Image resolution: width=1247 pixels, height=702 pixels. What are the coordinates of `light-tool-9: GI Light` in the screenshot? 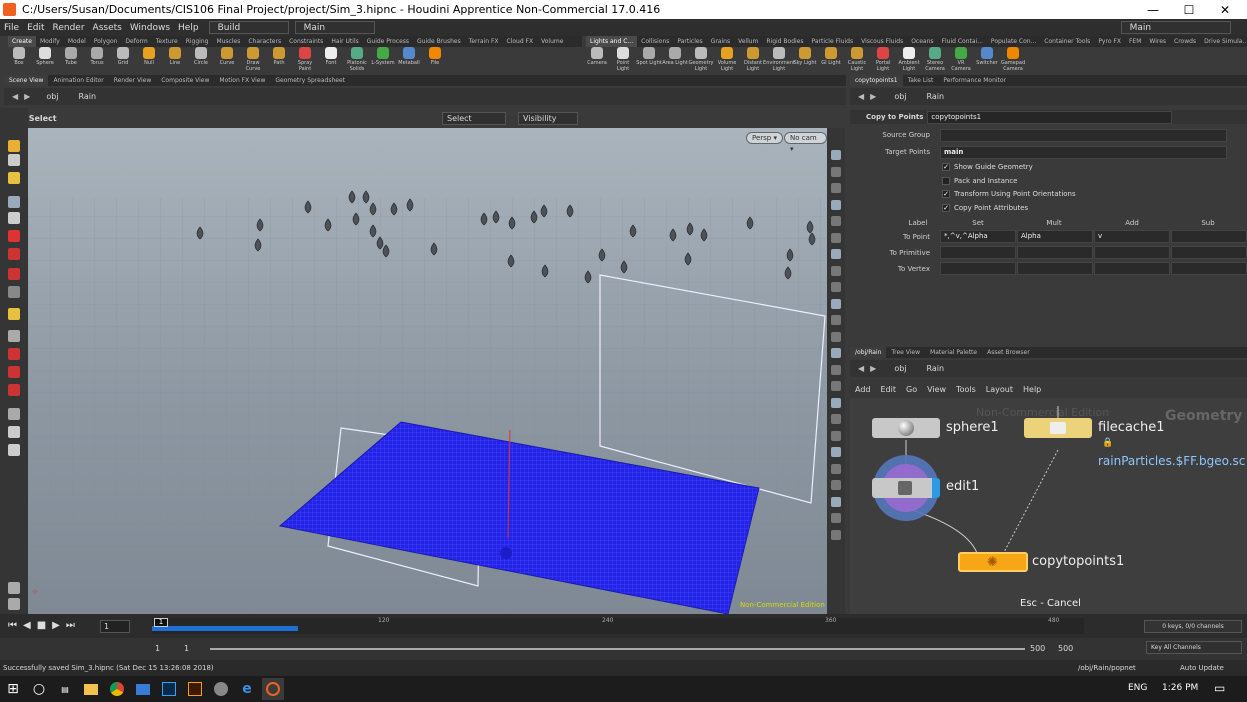 It's located at (831, 60).